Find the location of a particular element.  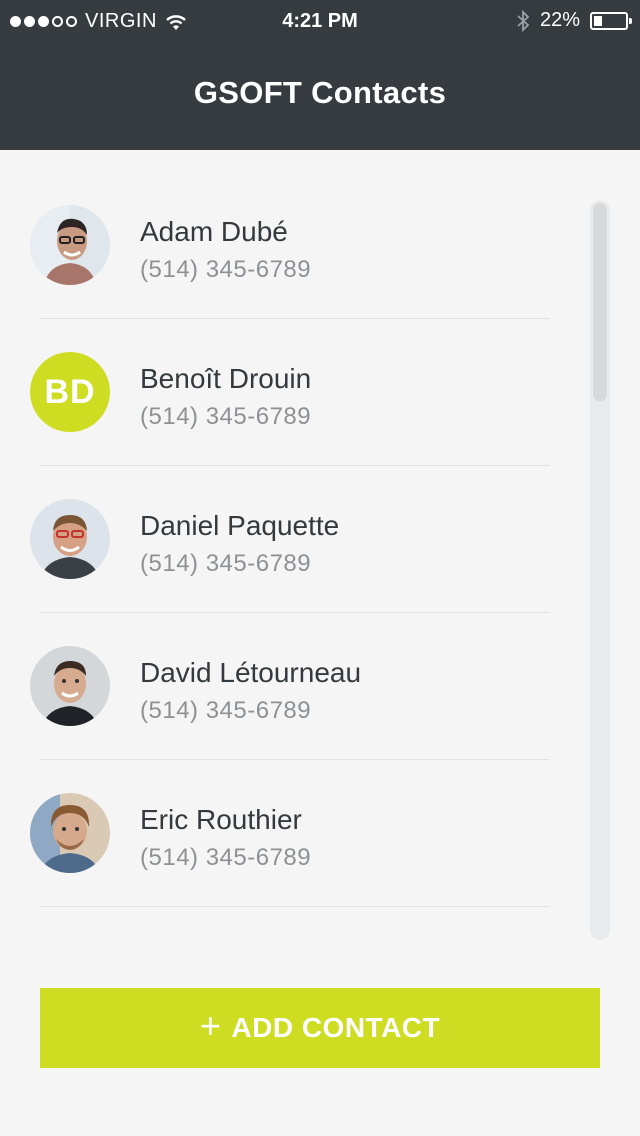

bluetooth-icon is located at coordinates (523, 20).